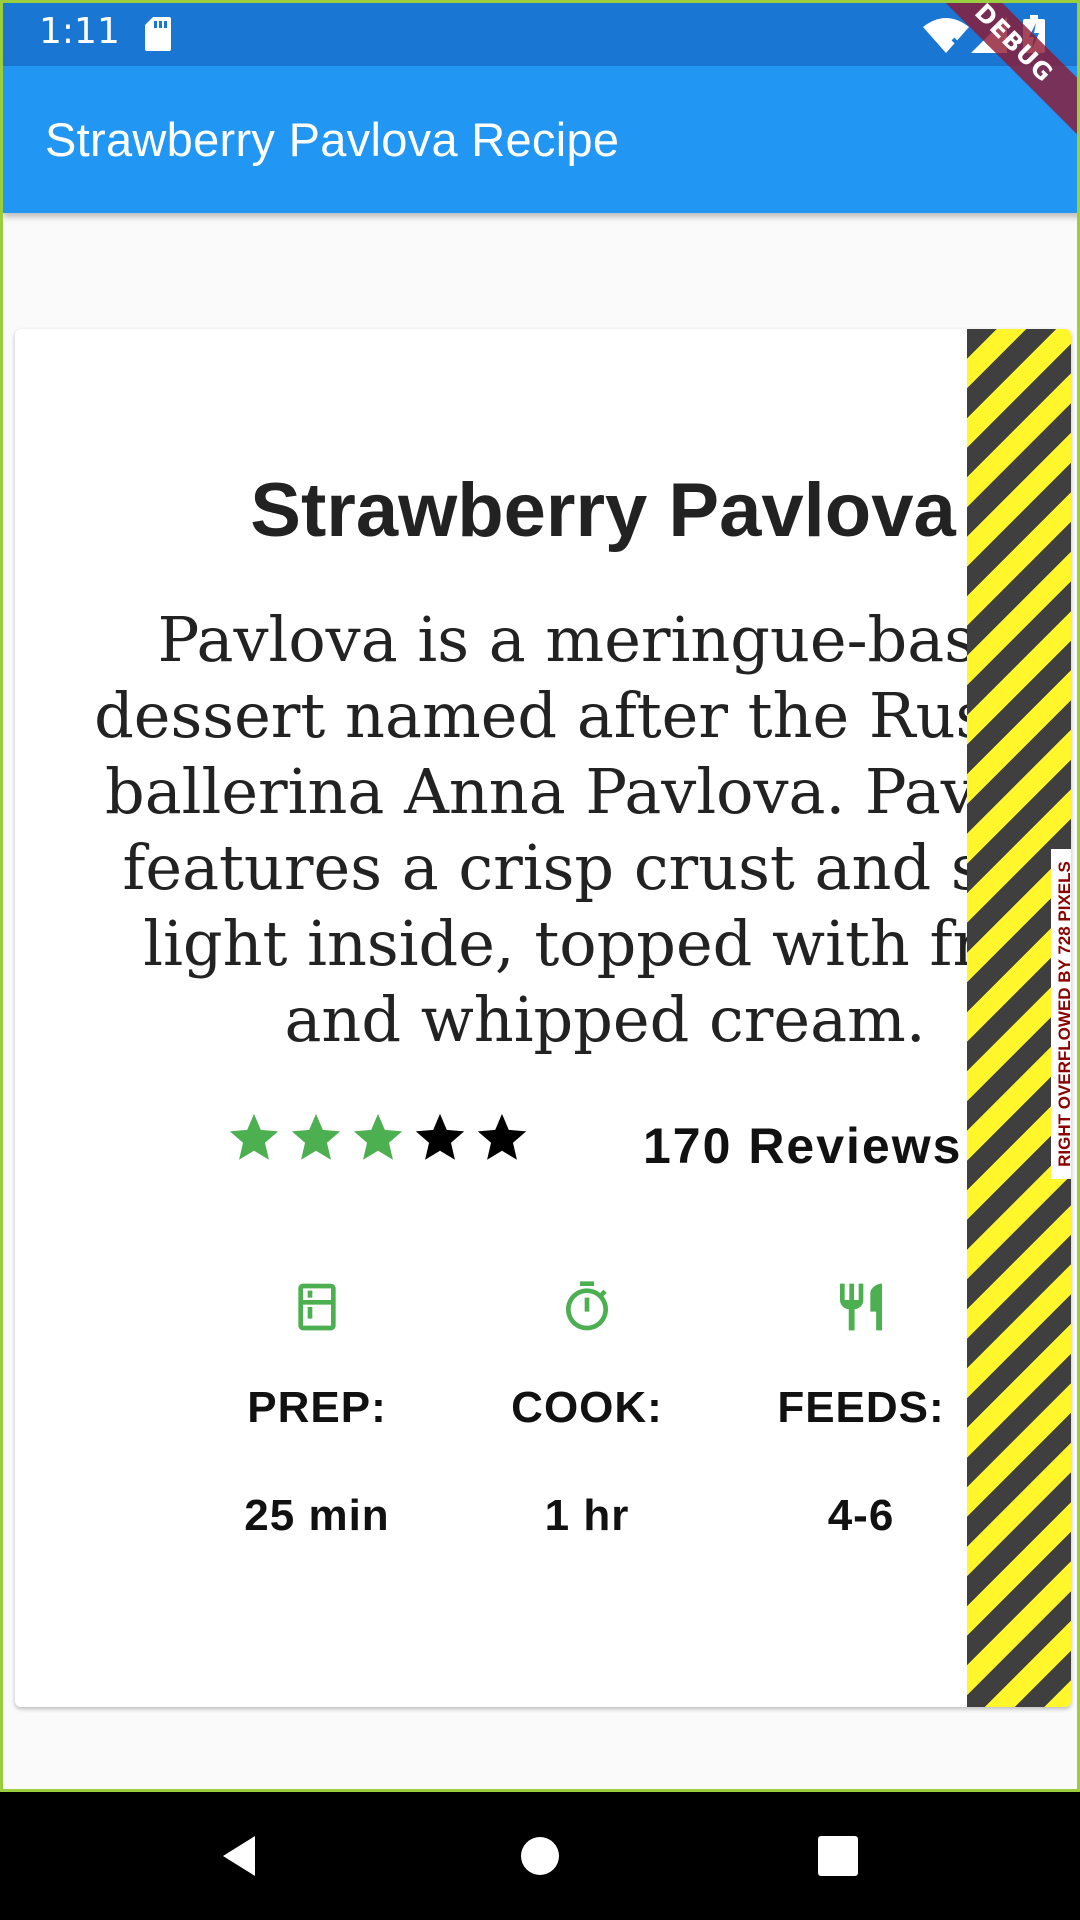 Image resolution: width=1080 pixels, height=1920 pixels. What do you see at coordinates (803, 1146) in the screenshot?
I see `reviews-count: 170 Reviews` at bounding box center [803, 1146].